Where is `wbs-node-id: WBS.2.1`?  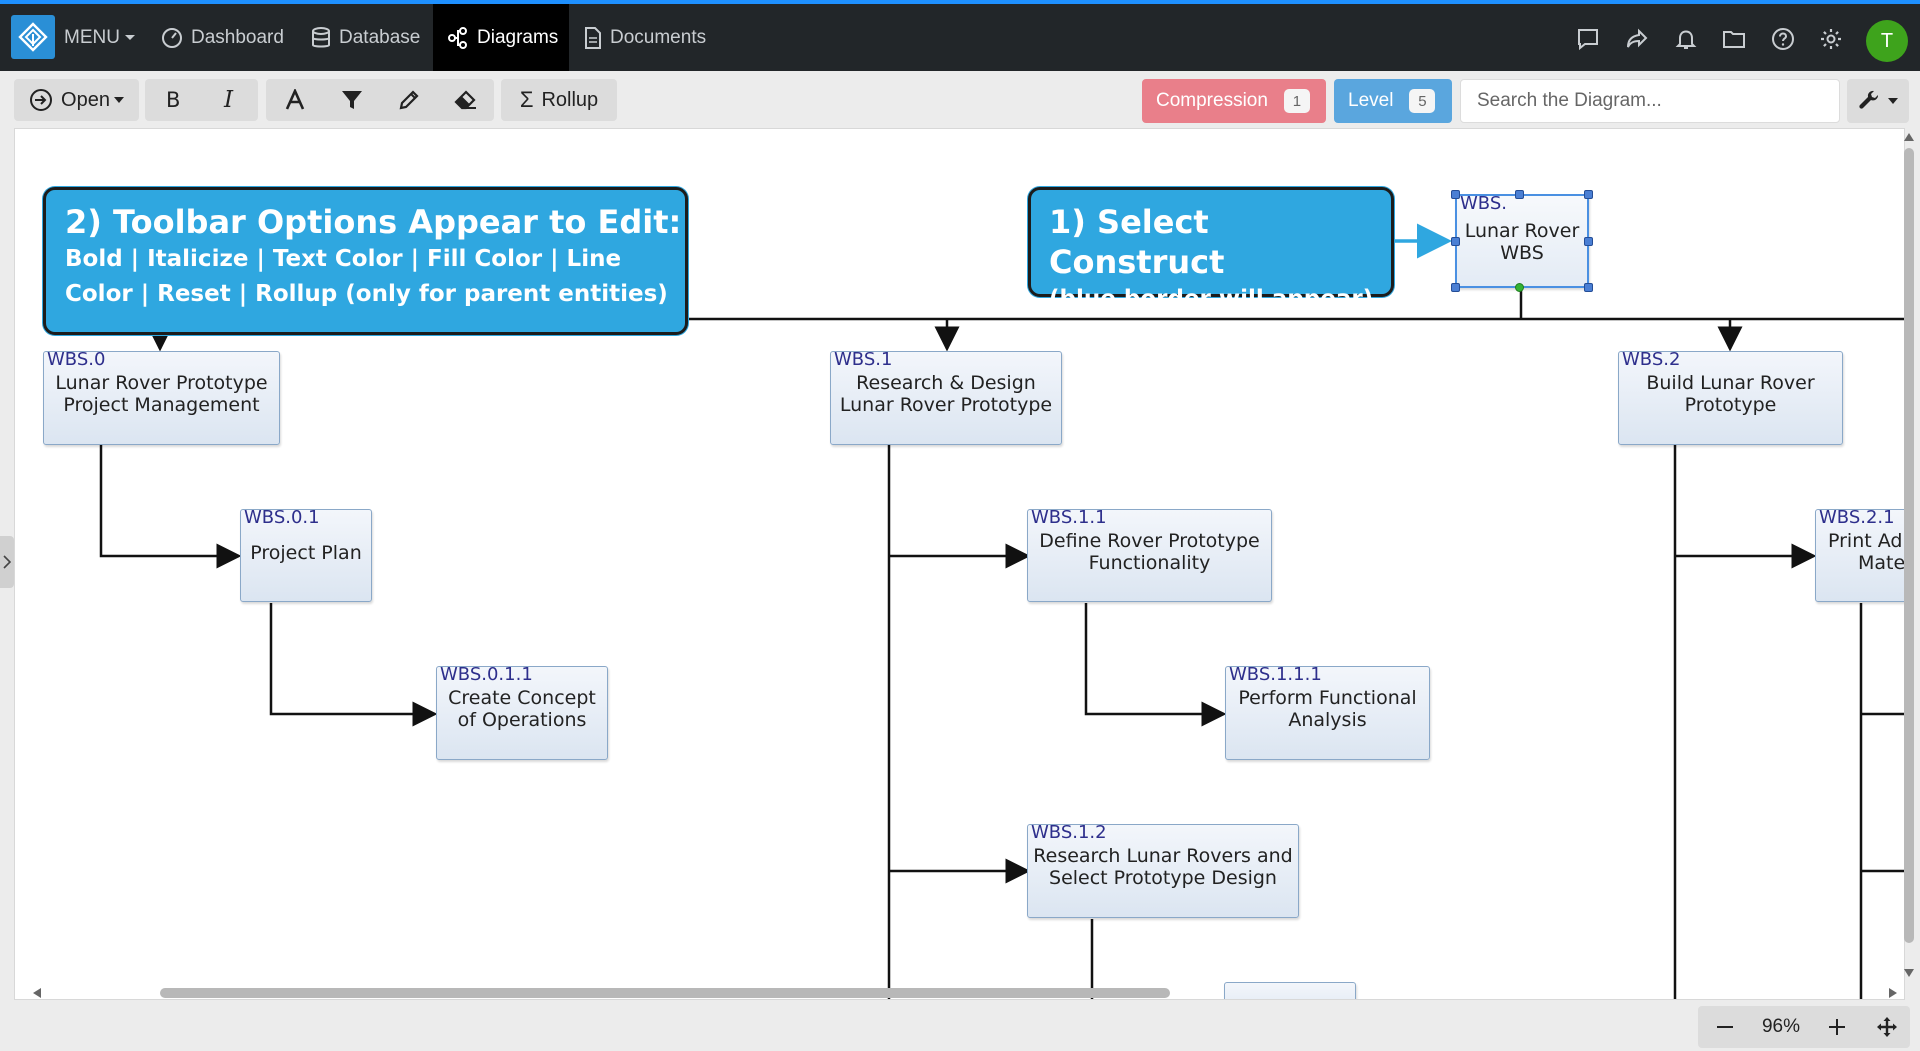
wbs-node-id: WBS.2.1 is located at coordinates (1857, 517).